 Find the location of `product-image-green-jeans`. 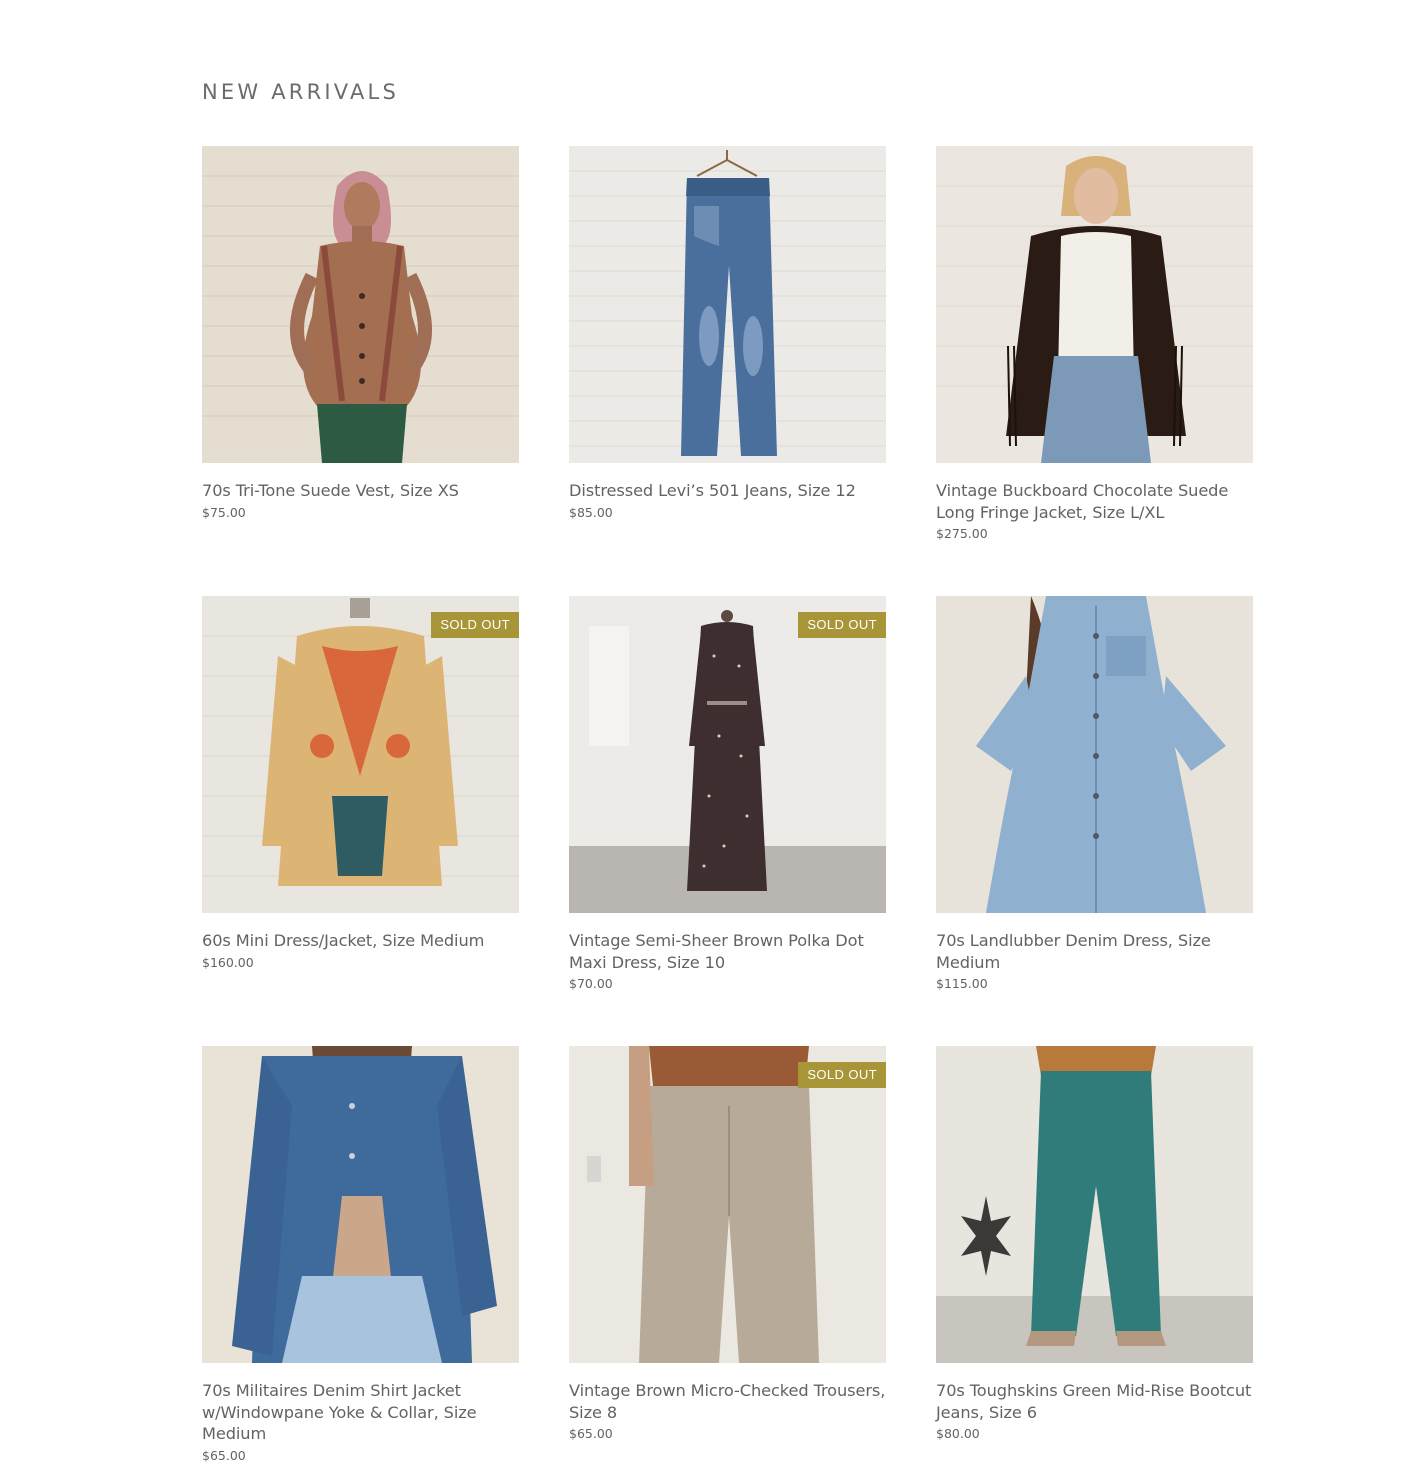

product-image-green-jeans is located at coordinates (1094, 1204).